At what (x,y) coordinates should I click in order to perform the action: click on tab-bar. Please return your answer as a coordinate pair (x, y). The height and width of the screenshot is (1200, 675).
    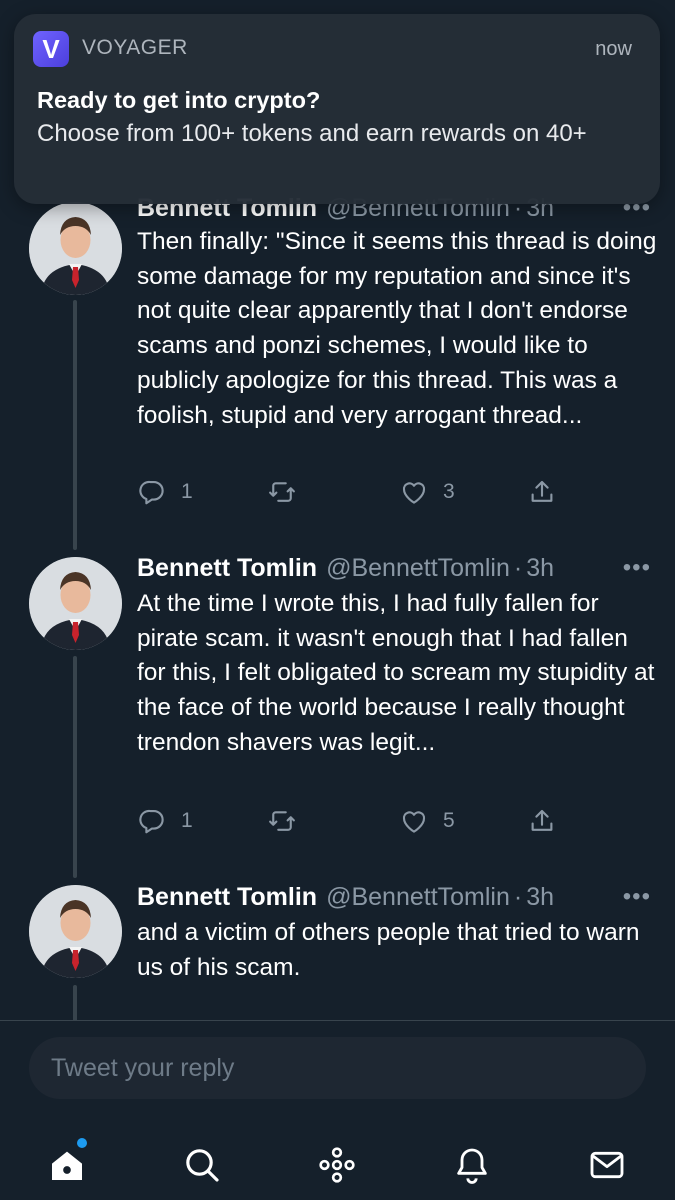
    Looking at the image, I should click on (337, 1163).